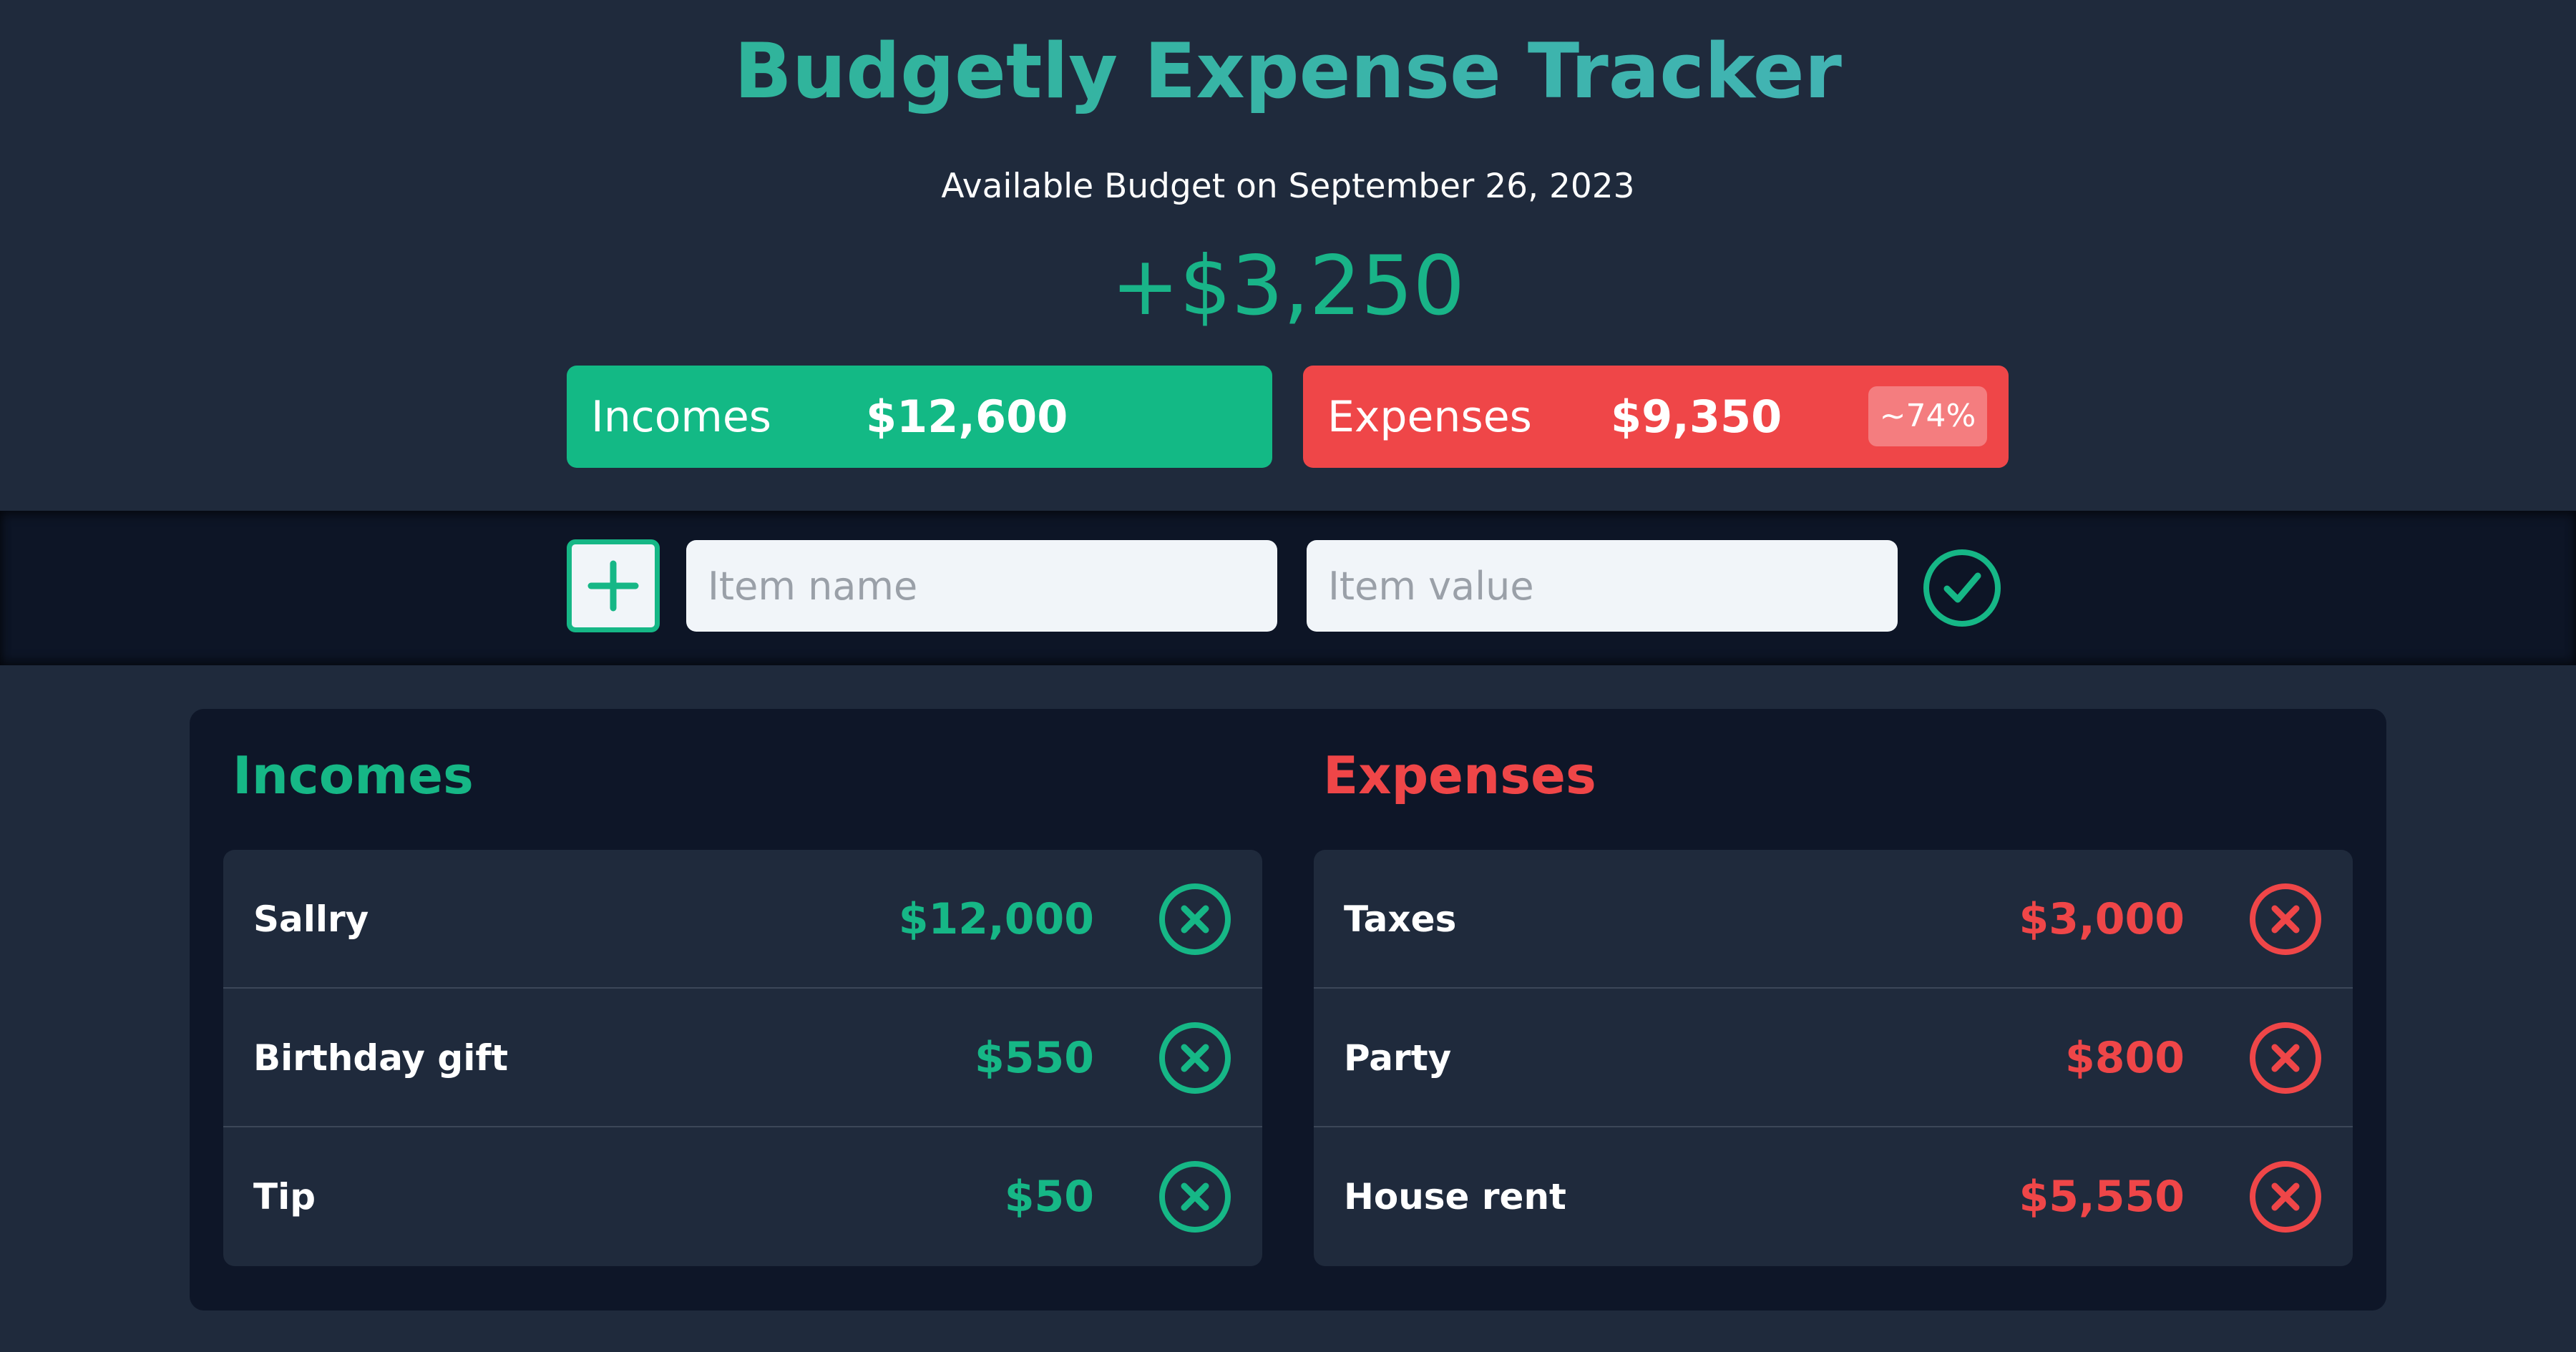 This screenshot has width=2576, height=1352. Describe the element at coordinates (981, 586) in the screenshot. I see `item-name-input` at that location.